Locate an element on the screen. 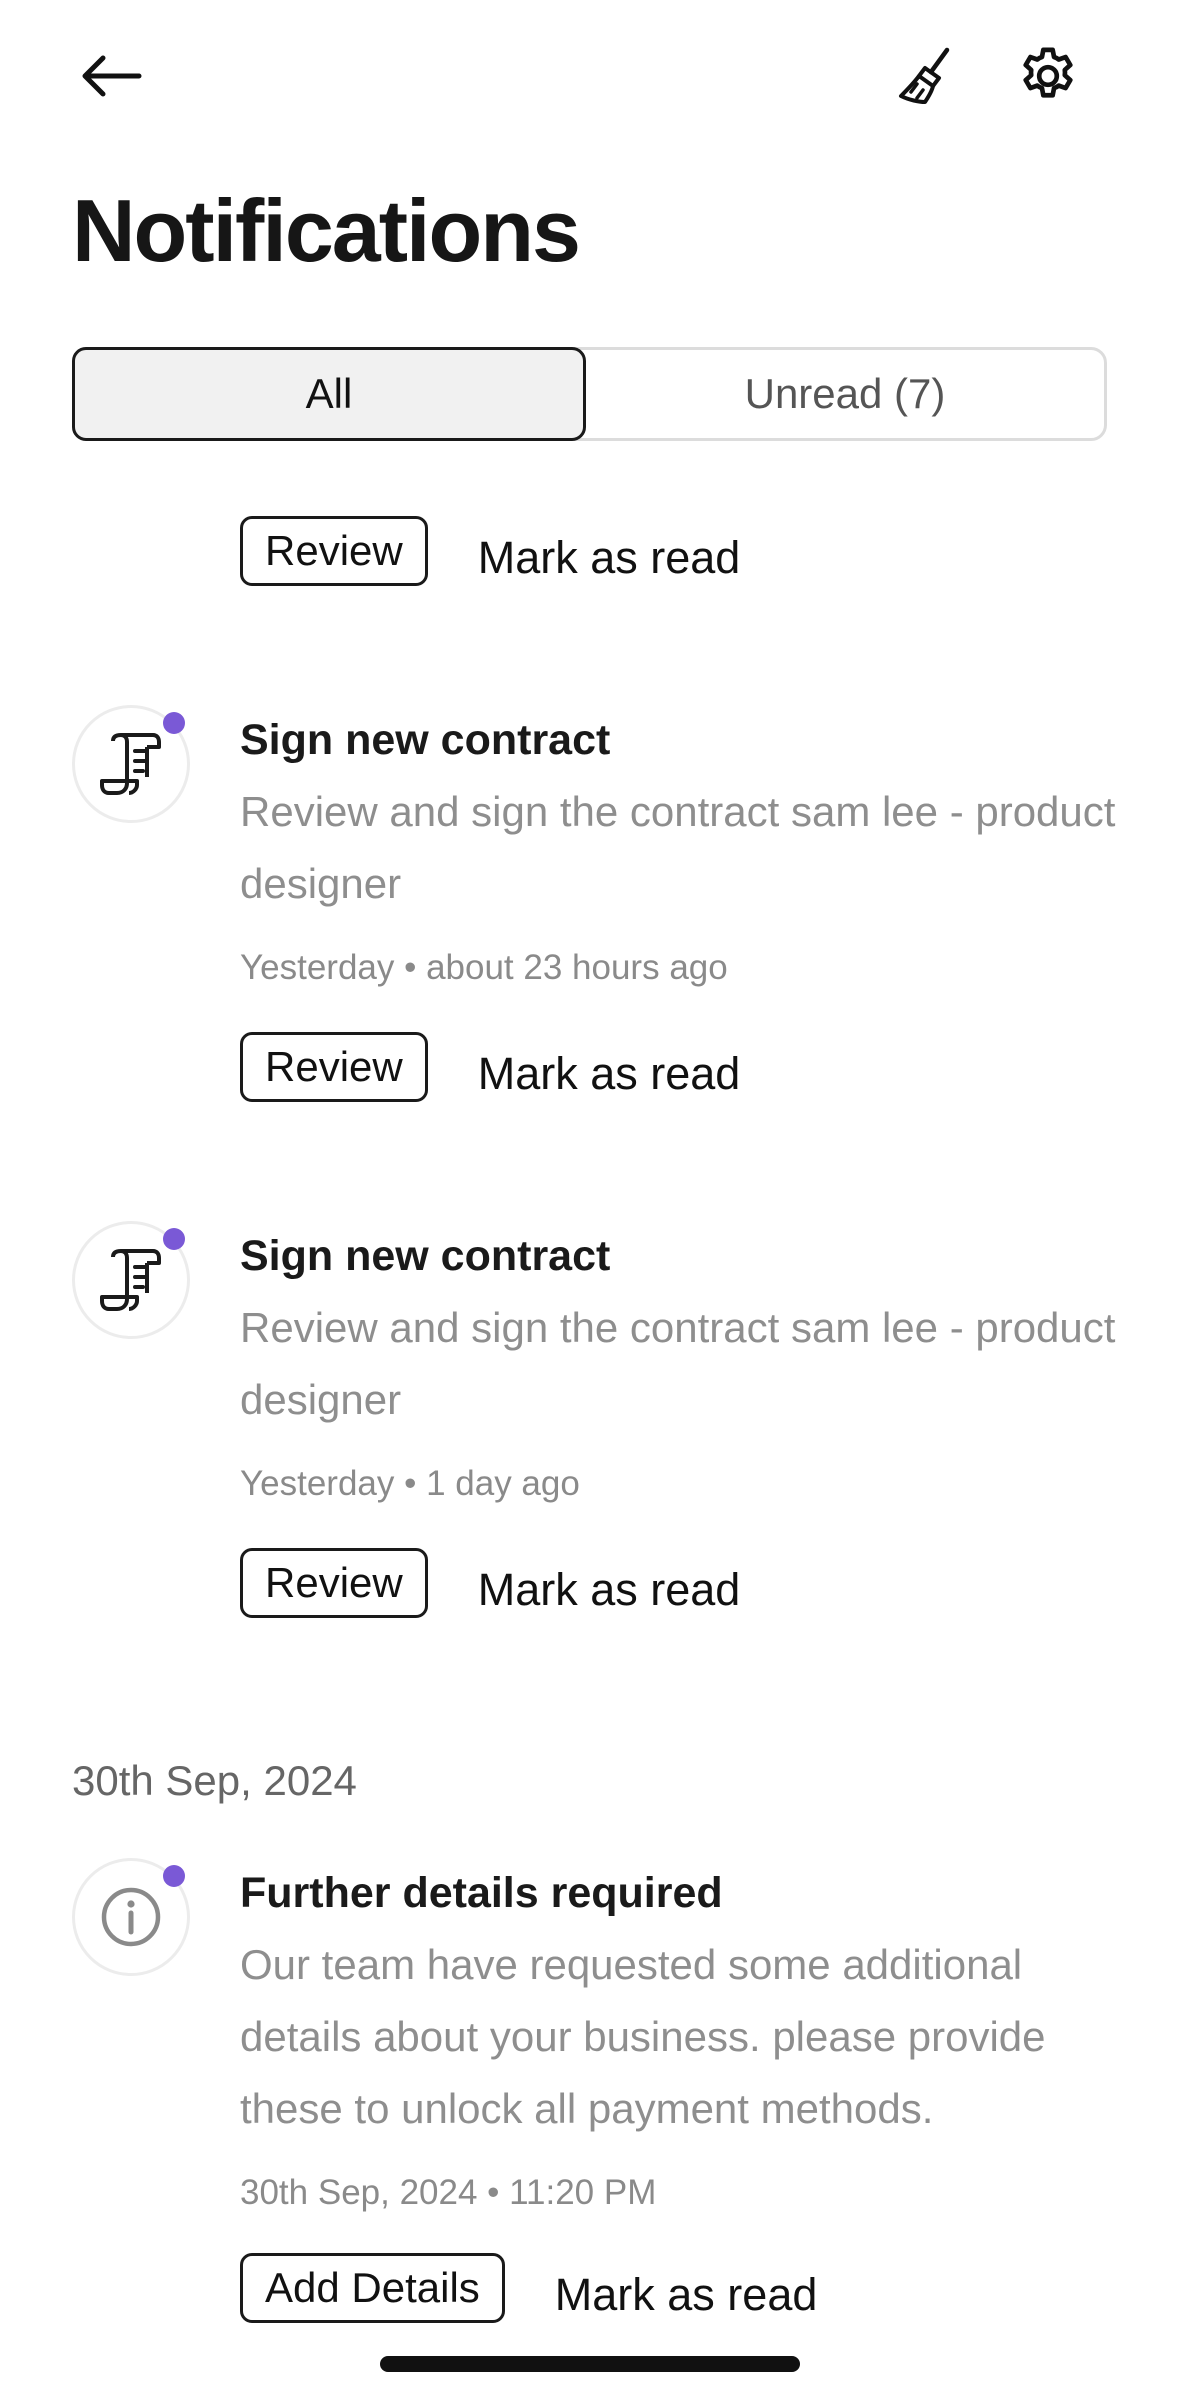 The width and height of the screenshot is (1179, 2396). settings-button is located at coordinates (1048, 76).